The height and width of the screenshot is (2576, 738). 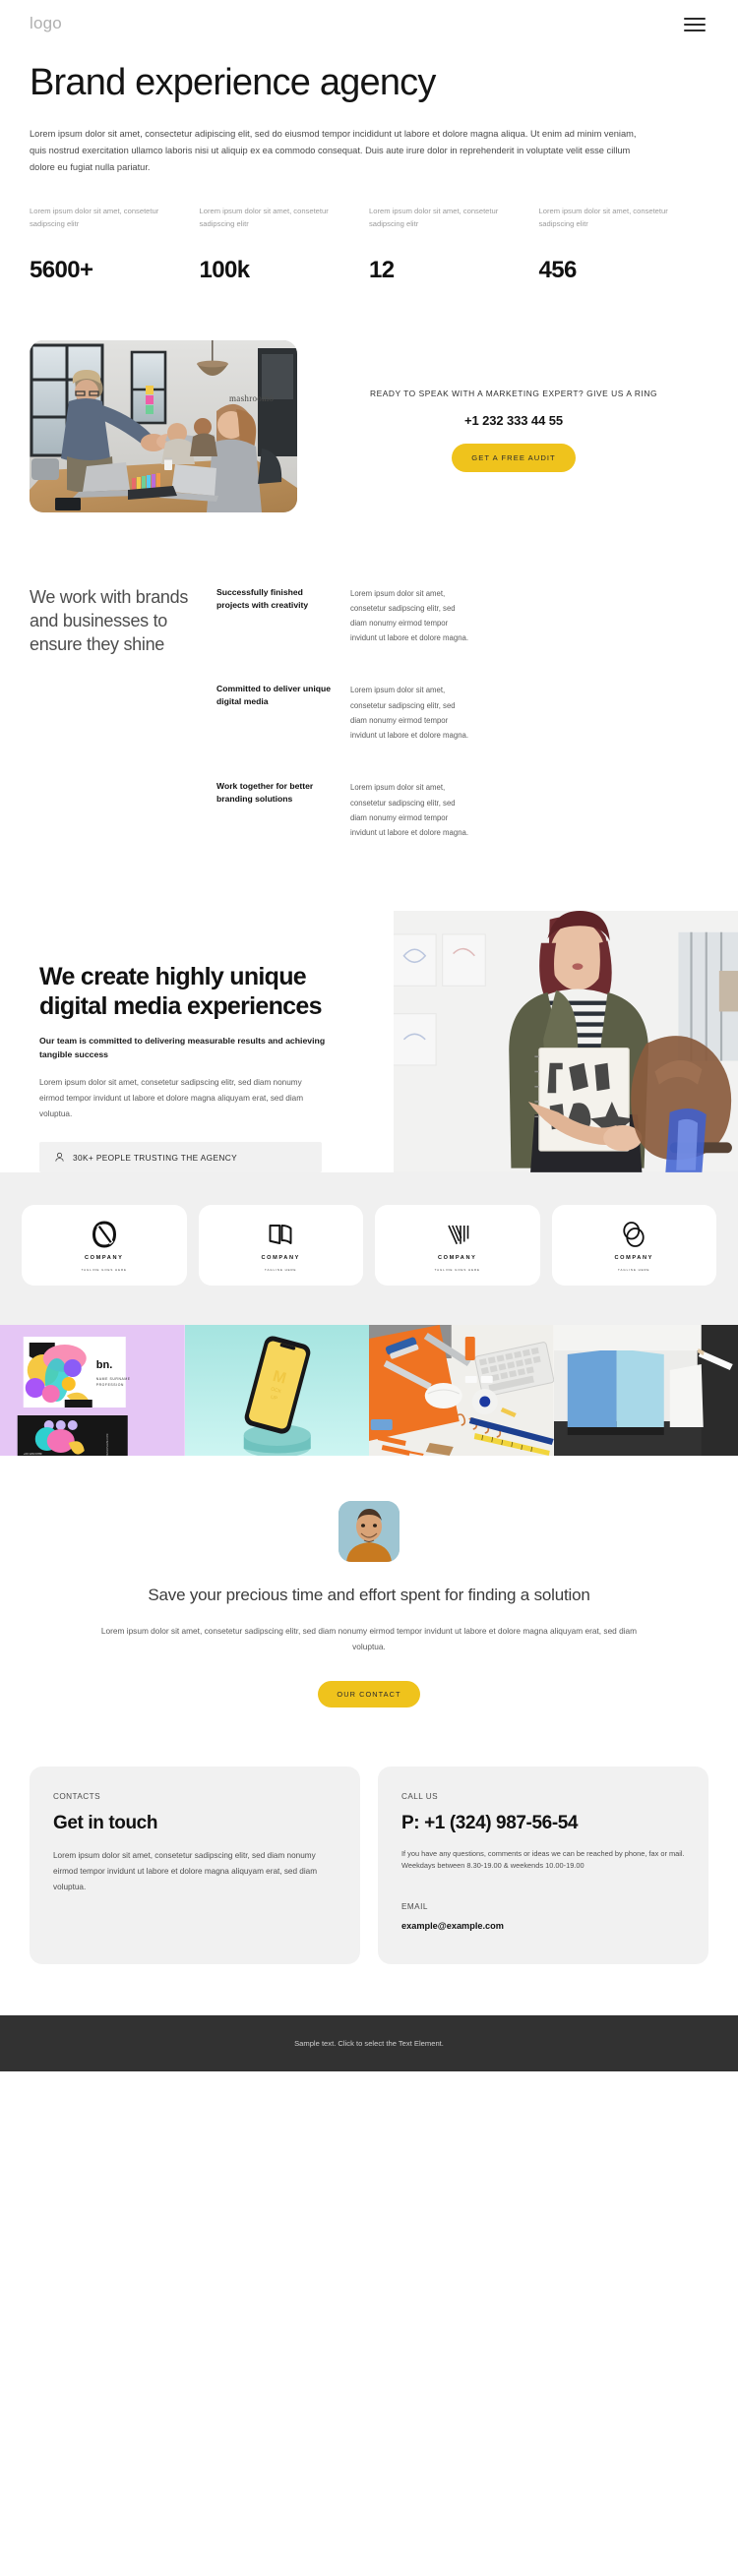 What do you see at coordinates (252, 398) in the screenshot?
I see `svg-text: mashroomó` at bounding box center [252, 398].